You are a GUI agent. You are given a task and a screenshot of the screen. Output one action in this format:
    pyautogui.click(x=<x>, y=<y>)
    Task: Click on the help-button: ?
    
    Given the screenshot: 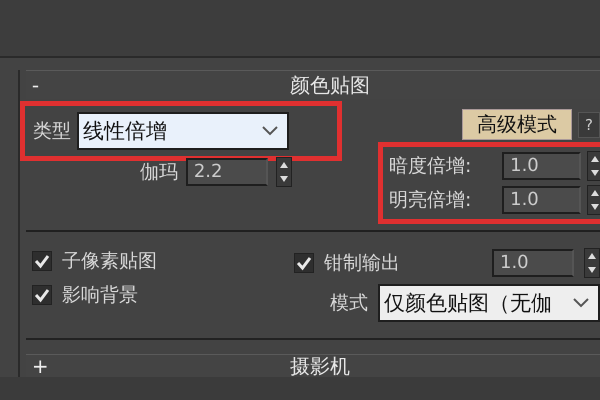 What is the action you would take?
    pyautogui.click(x=589, y=125)
    